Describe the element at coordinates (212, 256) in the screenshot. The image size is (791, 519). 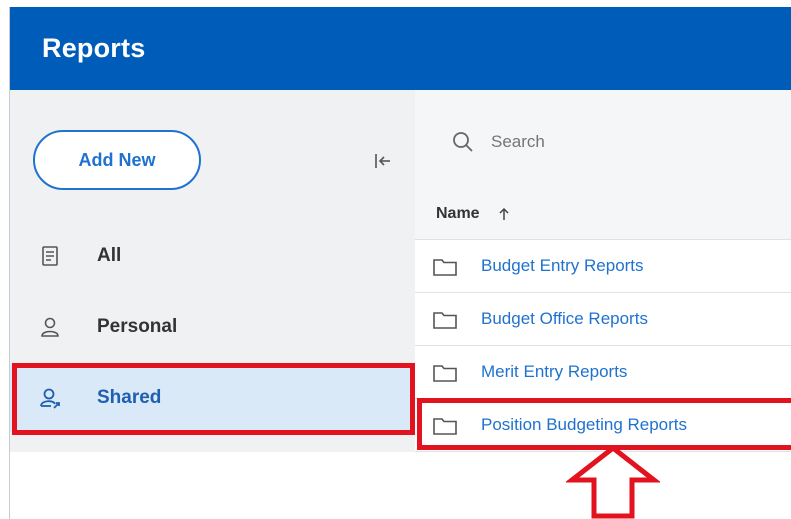
I see `sidebar-item-all: All` at that location.